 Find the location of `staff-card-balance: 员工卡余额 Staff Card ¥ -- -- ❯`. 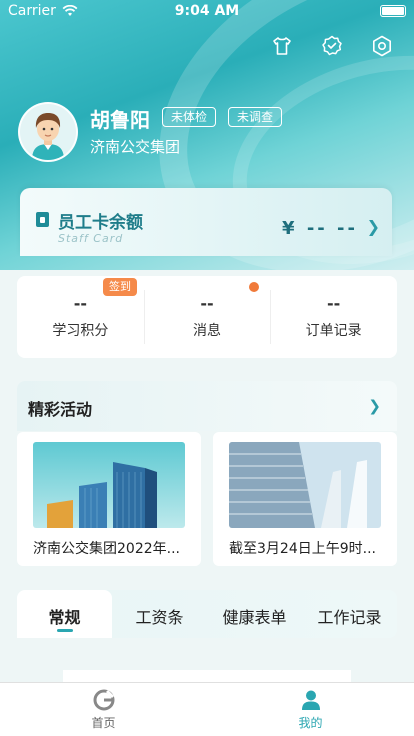

staff-card-balance: 员工卡余额 Staff Card ¥ -- -- ❯ is located at coordinates (206, 222).